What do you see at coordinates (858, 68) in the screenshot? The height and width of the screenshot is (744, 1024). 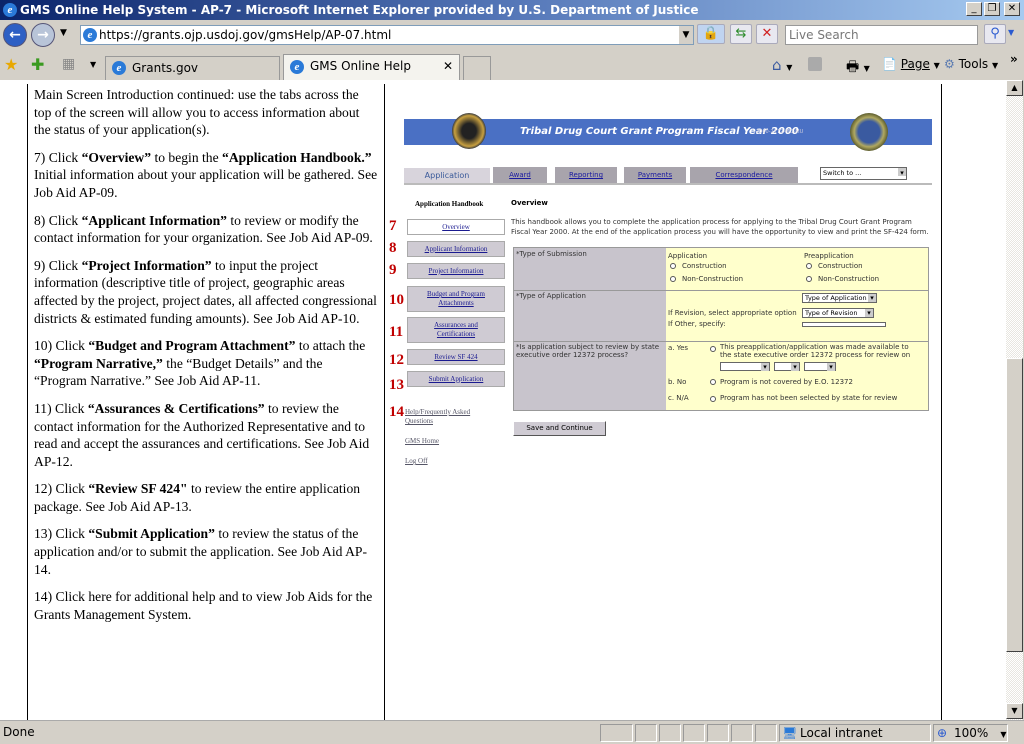 I see `print-icon: 🖶 ▼` at bounding box center [858, 68].